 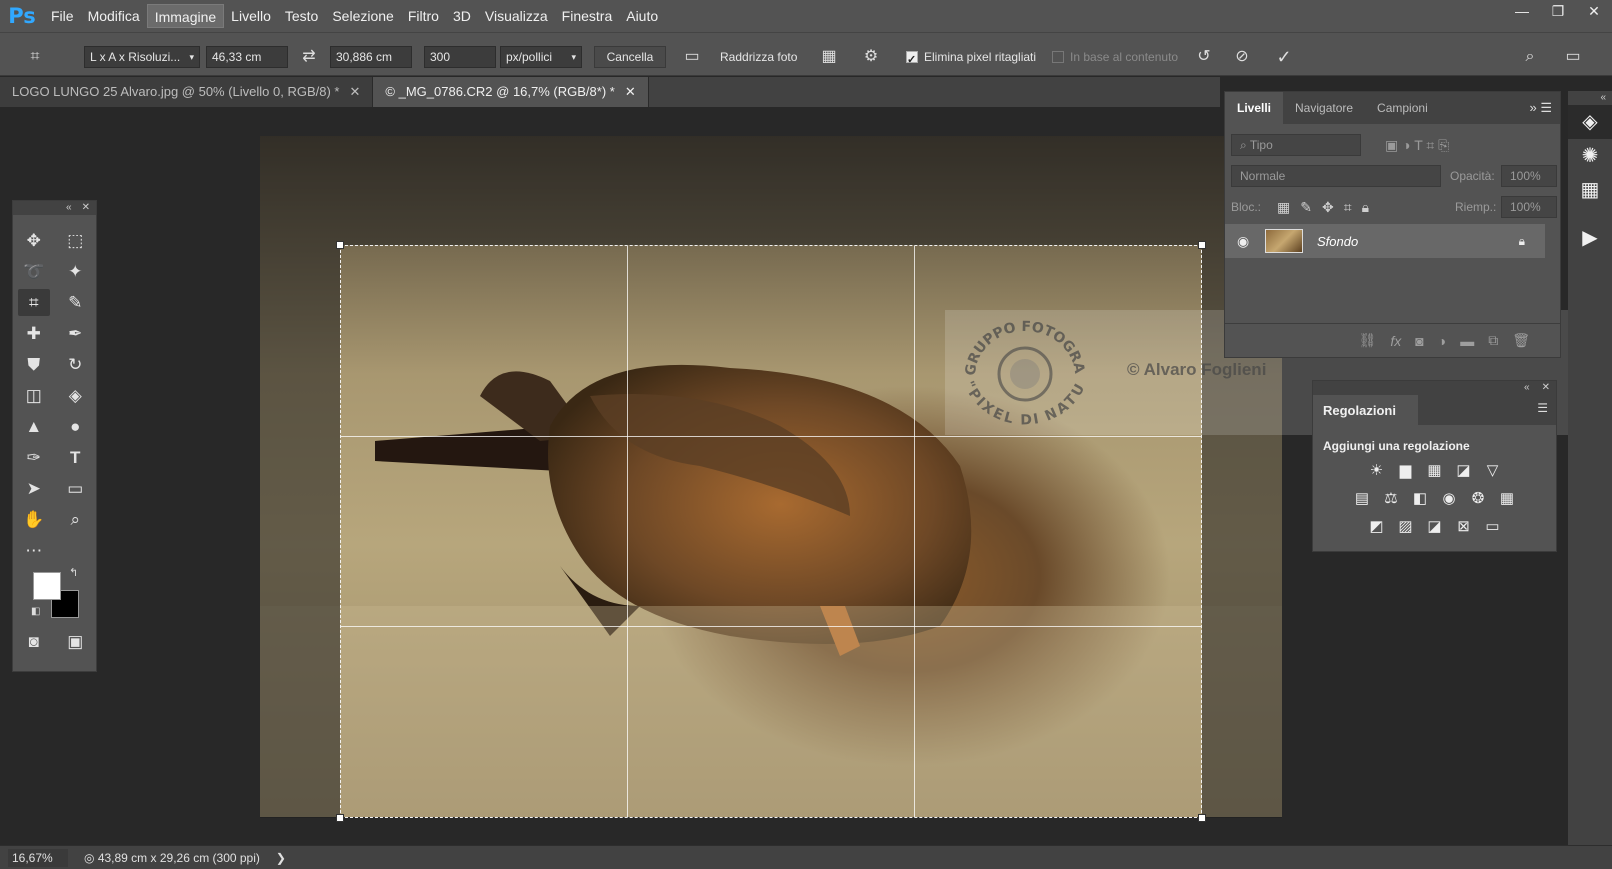 I want to click on folder-icon: ▬, so click(x=1467, y=341).